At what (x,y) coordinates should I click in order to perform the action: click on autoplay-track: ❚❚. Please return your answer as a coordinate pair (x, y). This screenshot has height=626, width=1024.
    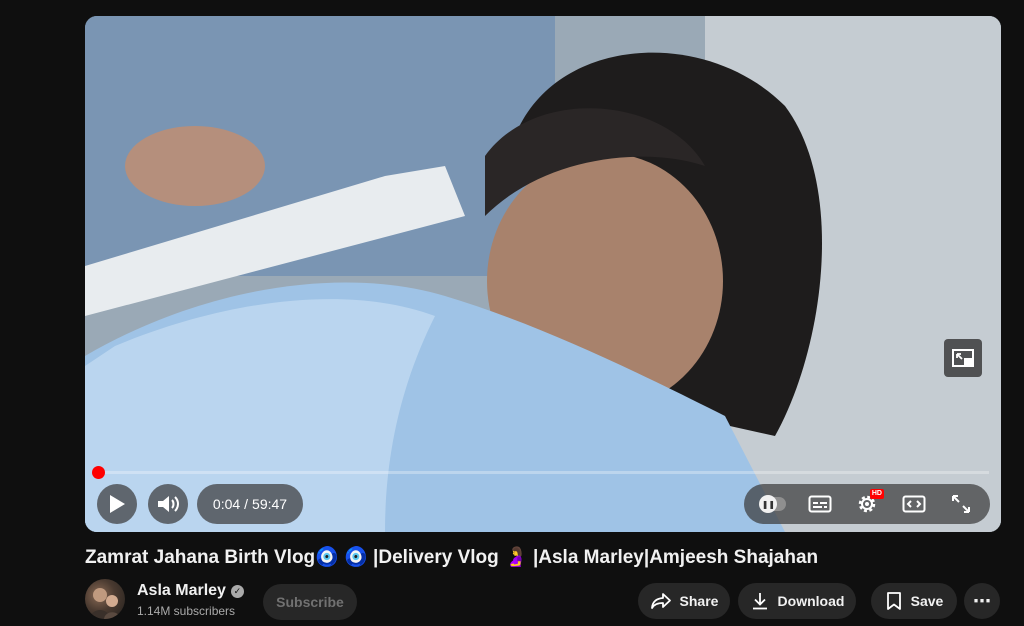
    Looking at the image, I should click on (773, 504).